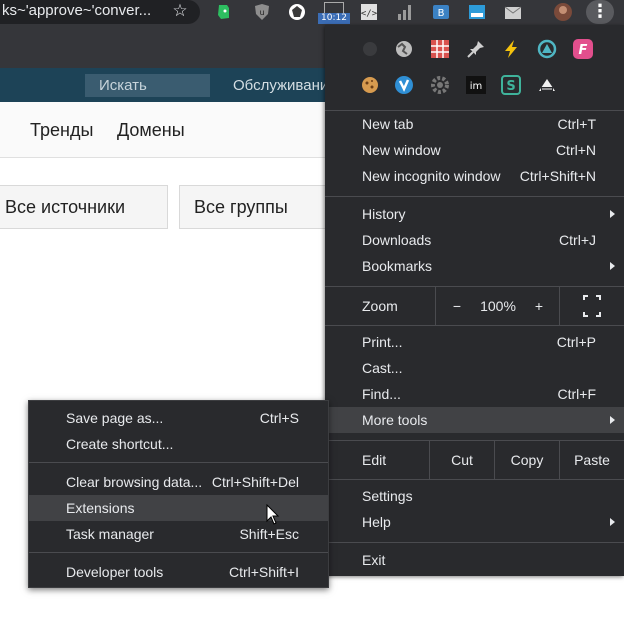  Describe the element at coordinates (563, 12) in the screenshot. I see `avatar-icon` at that location.